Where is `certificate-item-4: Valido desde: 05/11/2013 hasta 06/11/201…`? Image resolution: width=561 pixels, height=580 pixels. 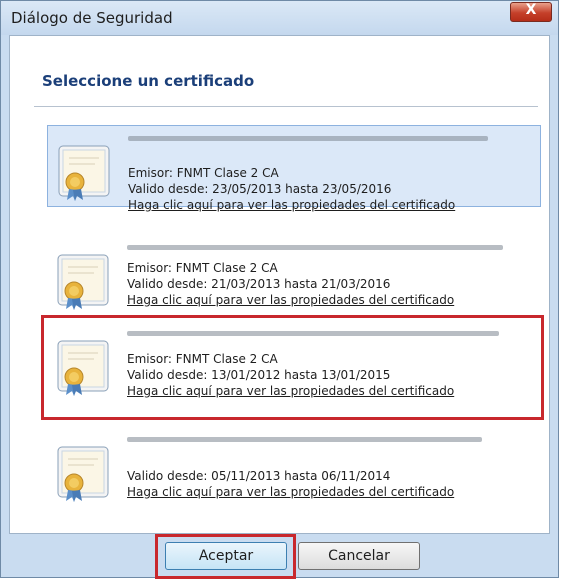
certificate-item-4: Valido desde: 05/11/2013 hasta 06/11/201… is located at coordinates (294, 468).